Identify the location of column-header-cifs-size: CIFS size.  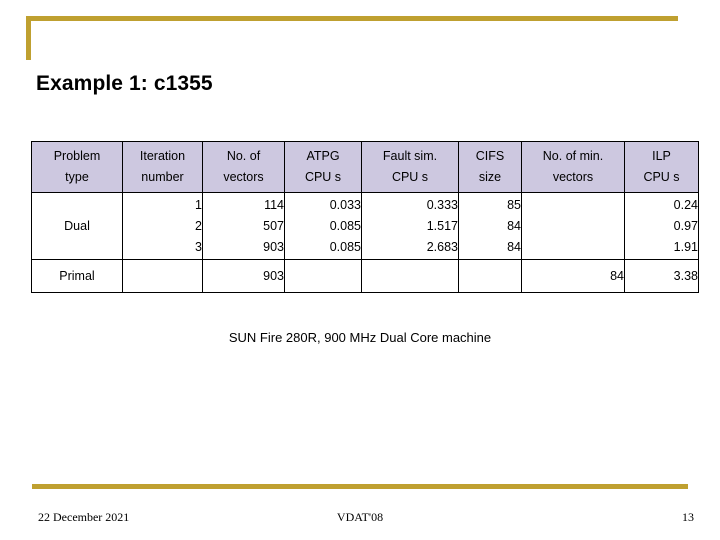
(490, 167).